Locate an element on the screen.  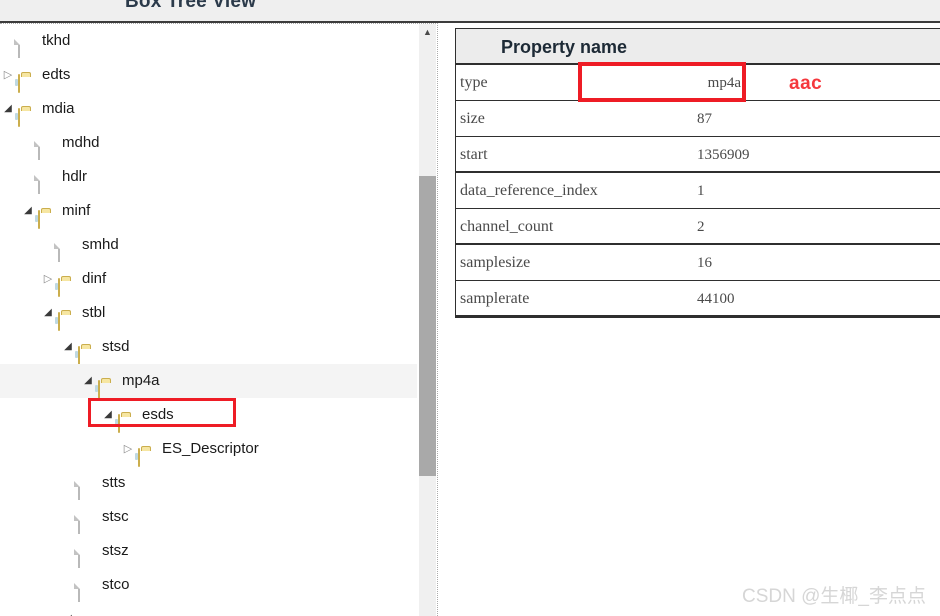
tree-node-label: edts is located at coordinates (56, 74).